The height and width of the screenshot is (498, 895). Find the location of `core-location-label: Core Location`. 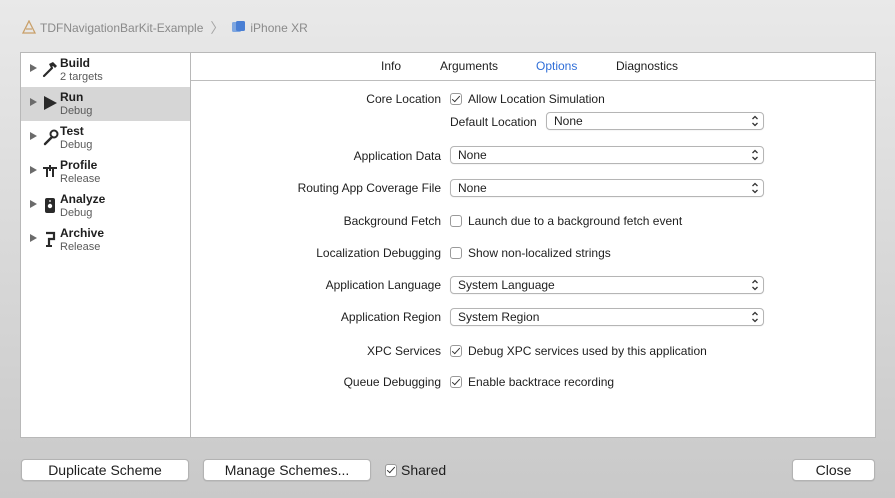

core-location-label: Core Location is located at coordinates (403, 99).